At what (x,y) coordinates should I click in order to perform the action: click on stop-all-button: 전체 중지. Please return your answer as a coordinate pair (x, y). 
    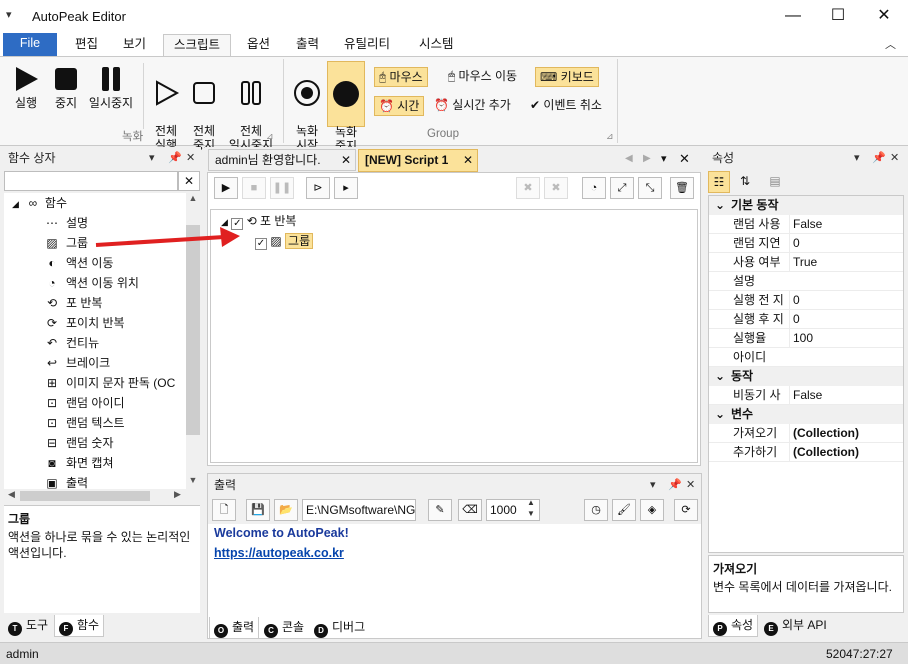
    Looking at the image, I should click on (204, 108).